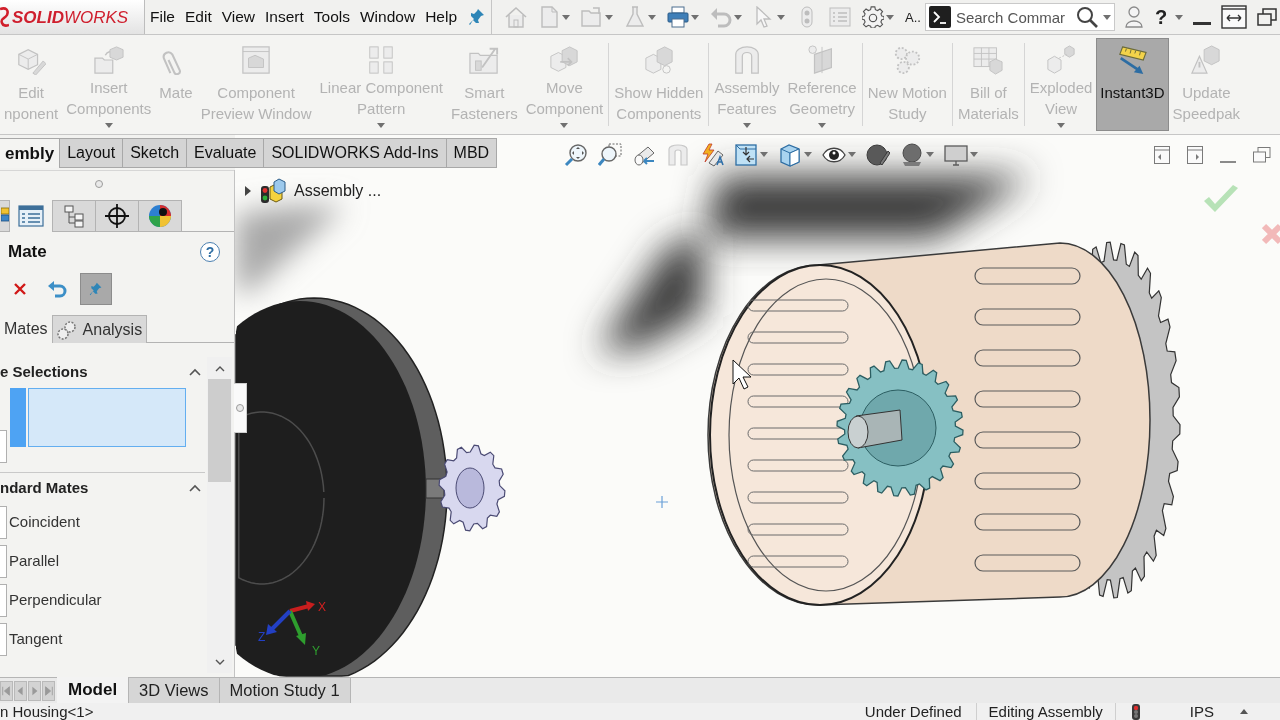  What do you see at coordinates (1086, 17) in the screenshot?
I see `search-icon` at bounding box center [1086, 17].